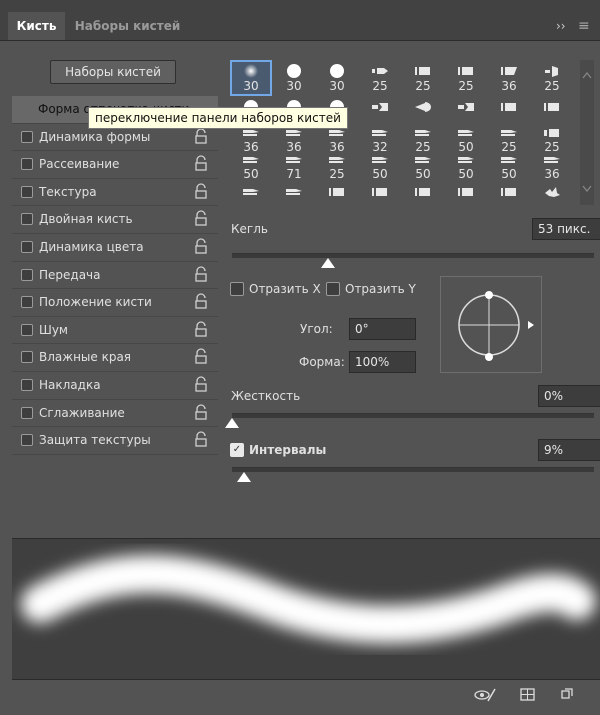 This screenshot has height=715, width=600. I want to click on roundness-input: 100%, so click(382, 362).